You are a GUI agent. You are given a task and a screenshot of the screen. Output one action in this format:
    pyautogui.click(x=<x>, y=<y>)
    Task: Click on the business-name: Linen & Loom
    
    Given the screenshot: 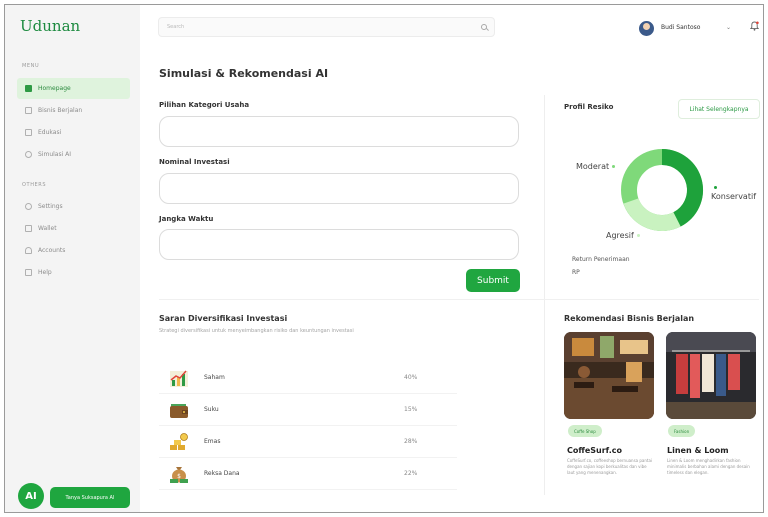 What is the action you would take?
    pyautogui.click(x=698, y=450)
    